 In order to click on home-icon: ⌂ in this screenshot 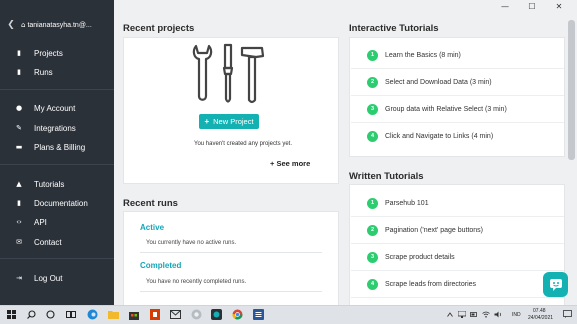, I will do `click(23, 25)`.